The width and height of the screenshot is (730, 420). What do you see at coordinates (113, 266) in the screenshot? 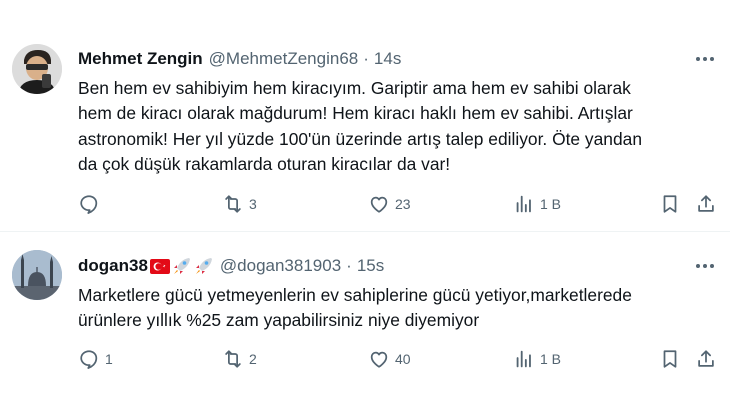
I see `display-name: dogan38` at bounding box center [113, 266].